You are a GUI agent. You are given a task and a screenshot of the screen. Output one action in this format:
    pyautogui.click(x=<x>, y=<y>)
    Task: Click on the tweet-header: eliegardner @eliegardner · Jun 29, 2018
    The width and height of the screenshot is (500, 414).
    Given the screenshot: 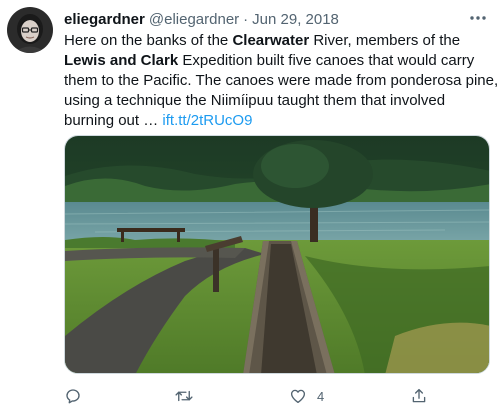 What is the action you would take?
    pyautogui.click(x=201, y=19)
    